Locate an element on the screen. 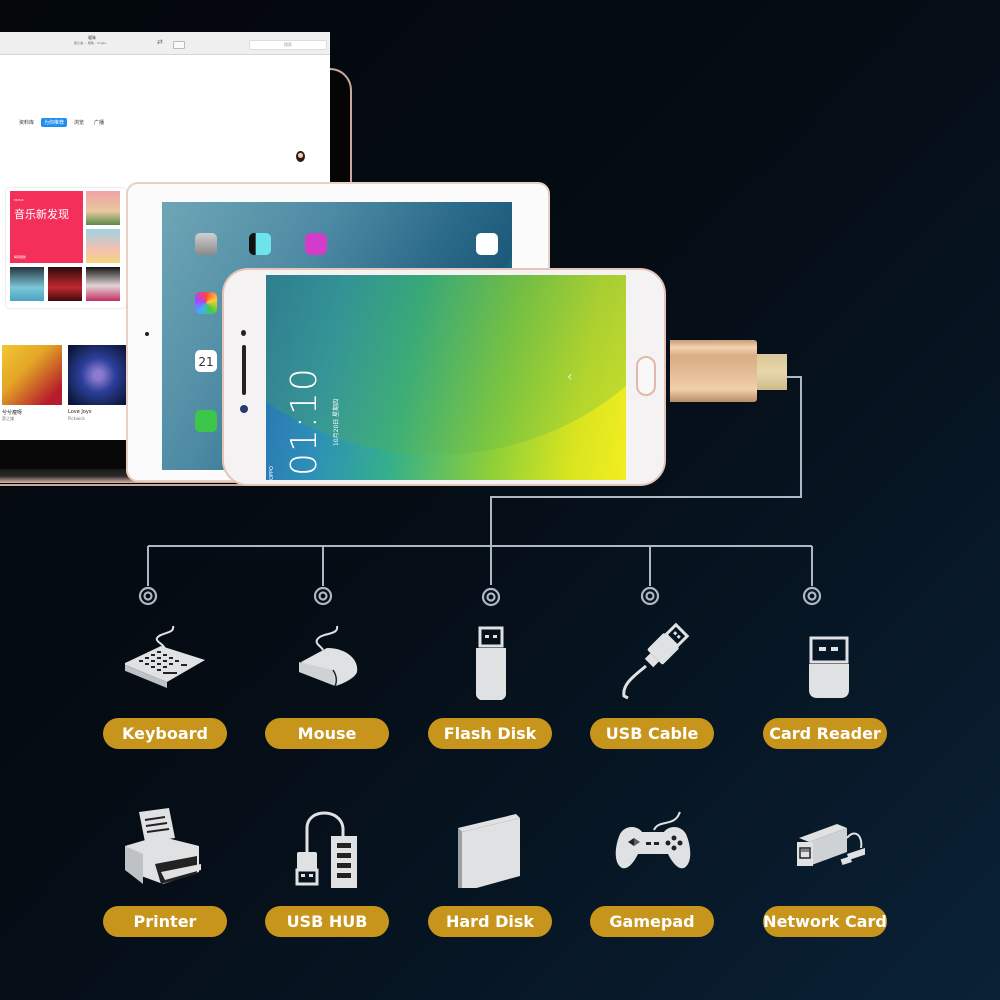 Image resolution: width=1000 pixels, height=1000 pixels. printer-icon is located at coordinates (163, 846).